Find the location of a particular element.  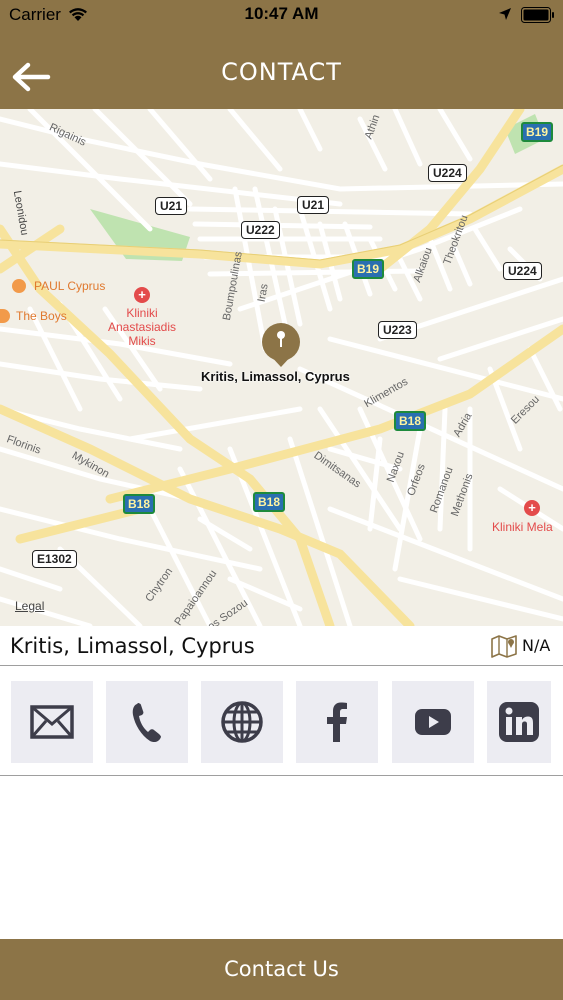

battery-icon is located at coordinates (537, 15).